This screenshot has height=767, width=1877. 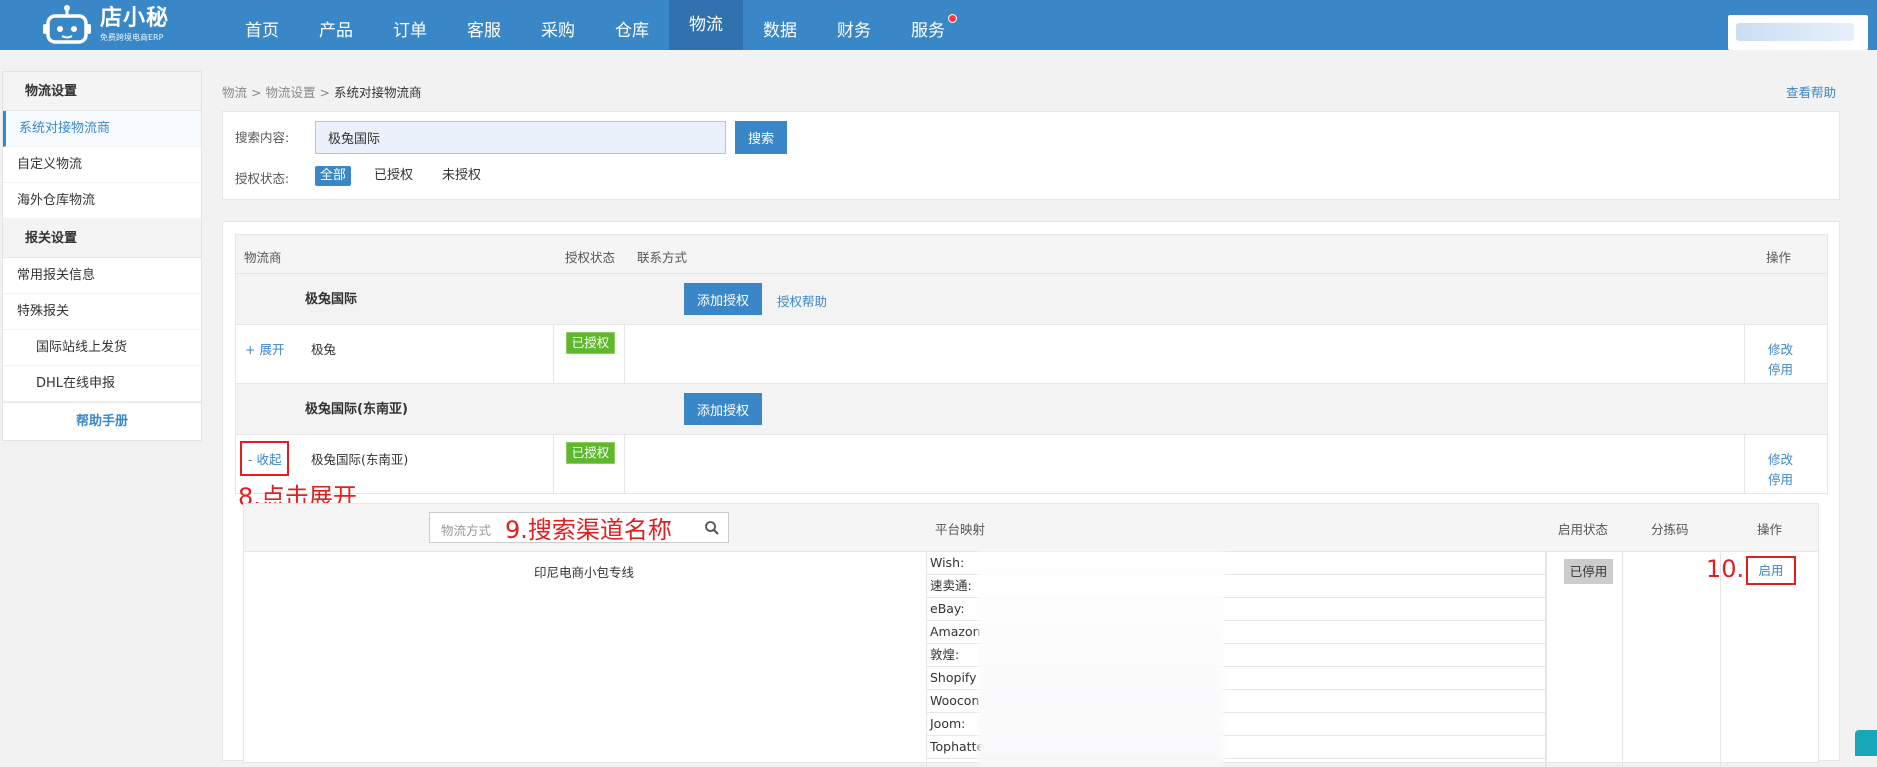 What do you see at coordinates (854, 25) in the screenshot?
I see `nav-finance: 财务` at bounding box center [854, 25].